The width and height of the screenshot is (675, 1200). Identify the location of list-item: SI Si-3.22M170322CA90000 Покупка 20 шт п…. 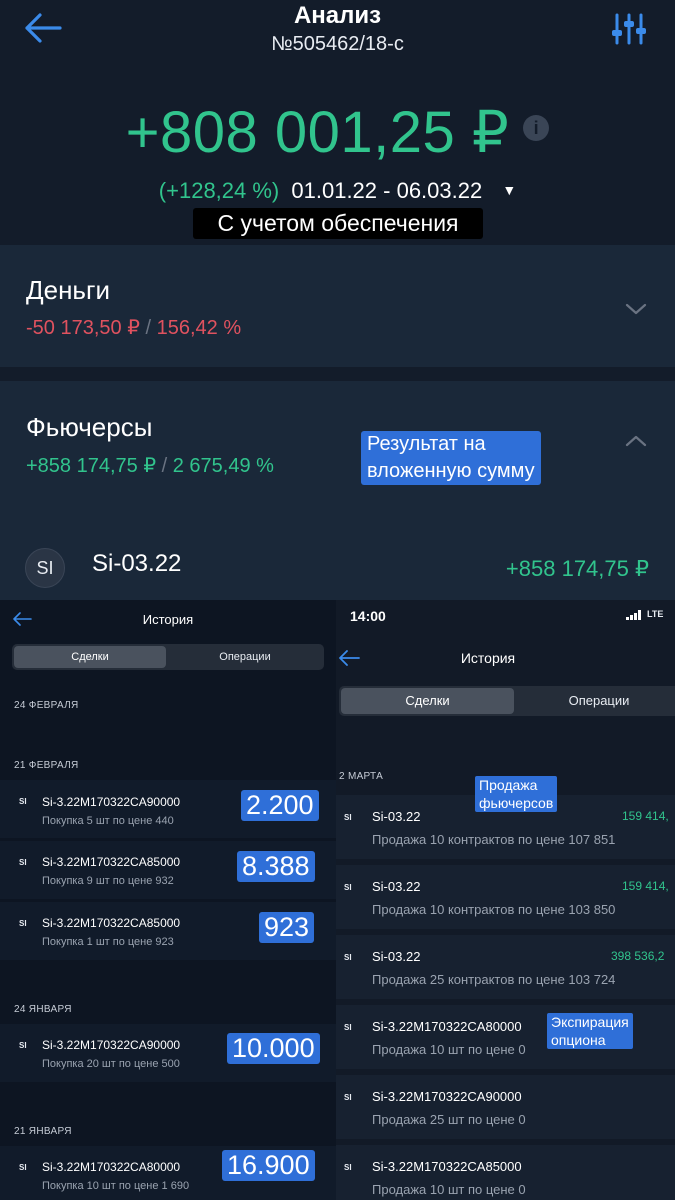
(168, 1053).